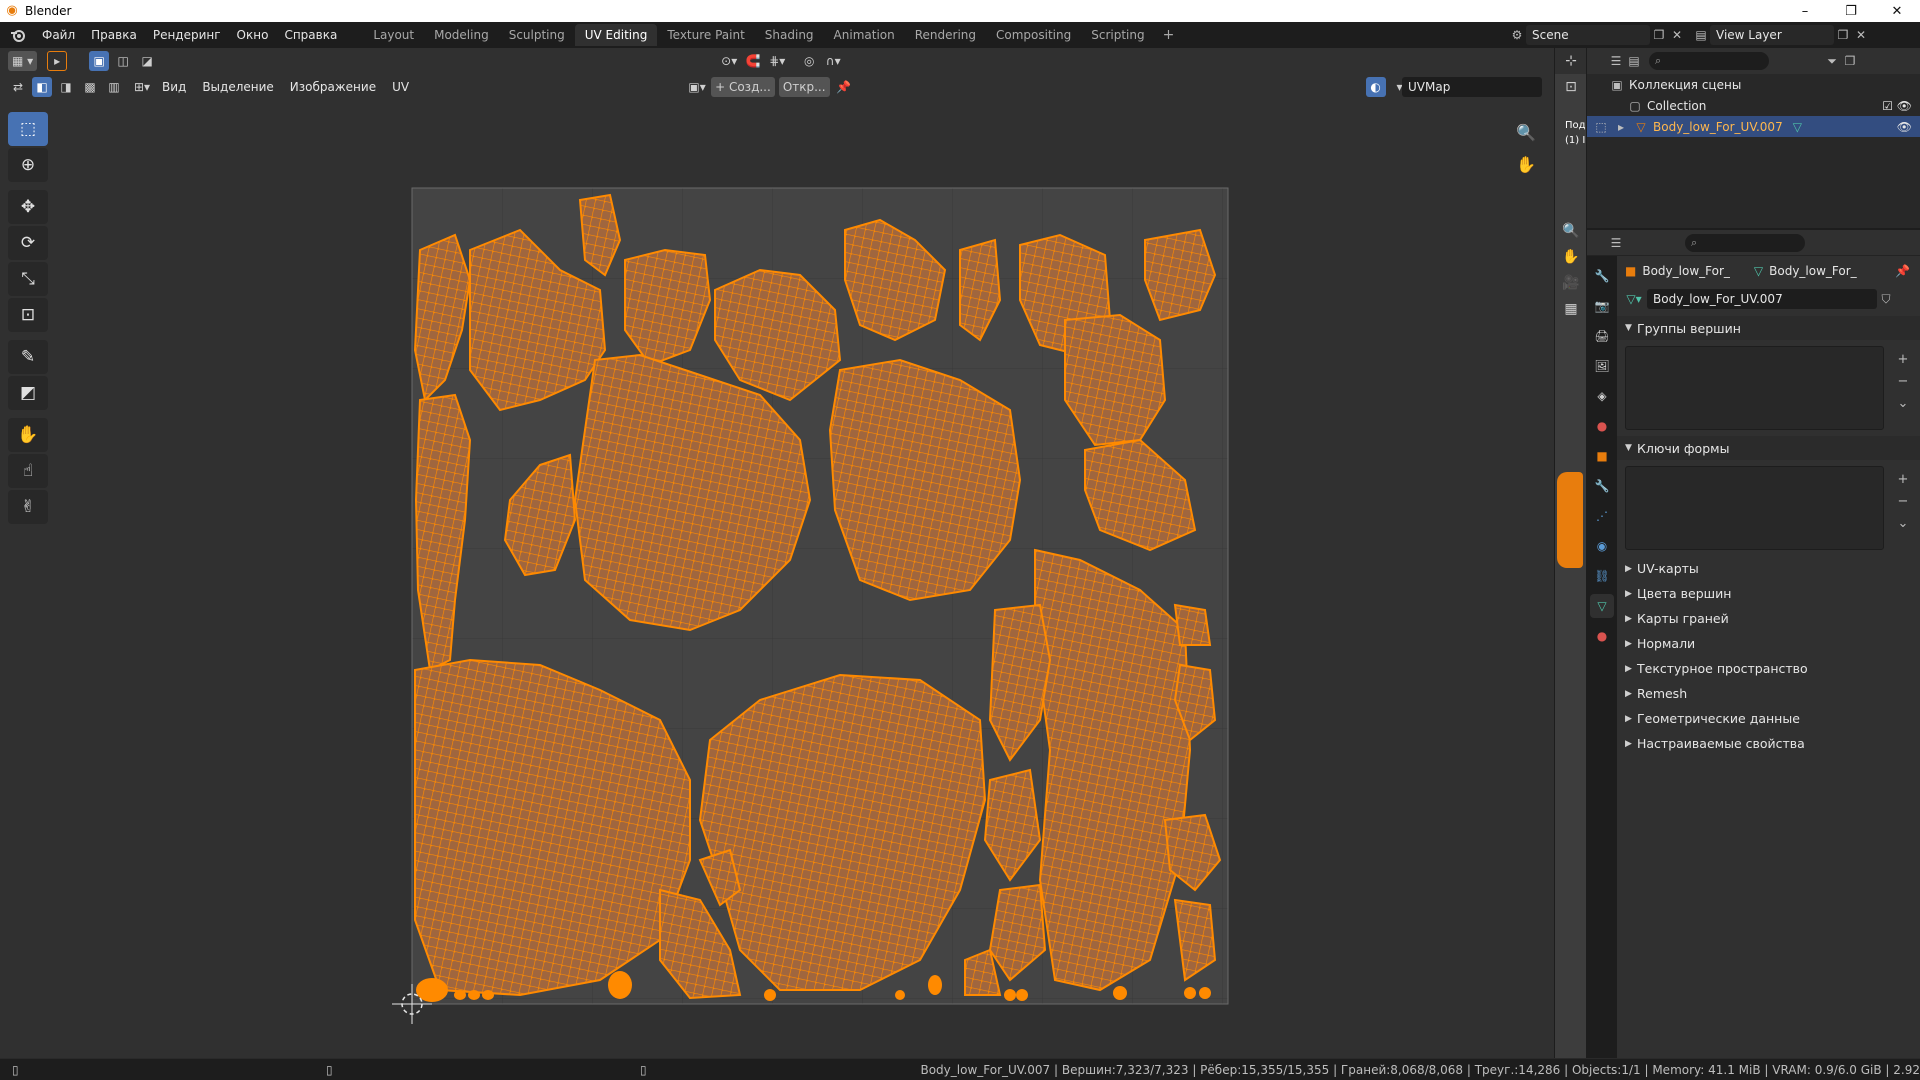 This screenshot has width=1920, height=1080. What do you see at coordinates (1602, 366) in the screenshot?
I see `view-layer-tab-icon: 🖼` at bounding box center [1602, 366].